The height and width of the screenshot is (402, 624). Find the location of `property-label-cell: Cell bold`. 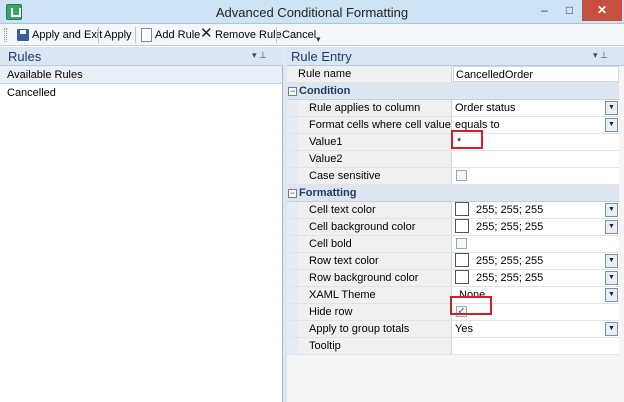

property-label-cell: Cell bold is located at coordinates (375, 244).